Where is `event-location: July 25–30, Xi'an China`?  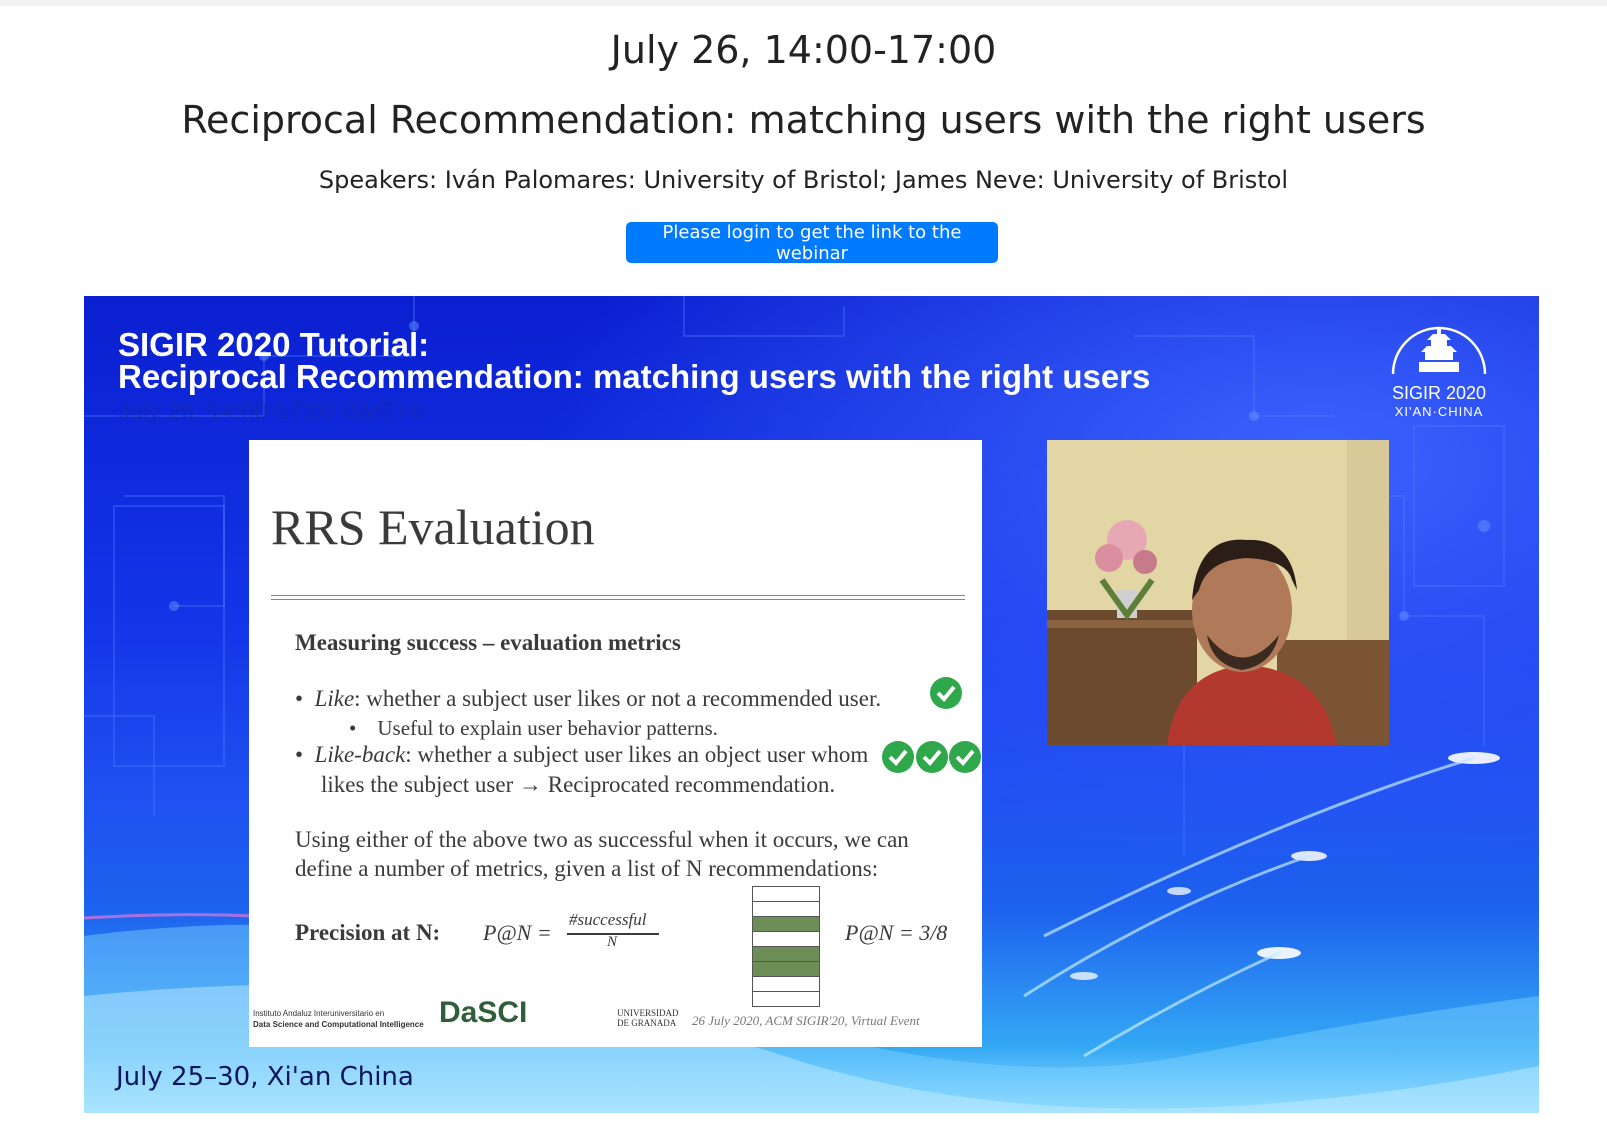
event-location: July 25–30, Xi'an China is located at coordinates (265, 1077).